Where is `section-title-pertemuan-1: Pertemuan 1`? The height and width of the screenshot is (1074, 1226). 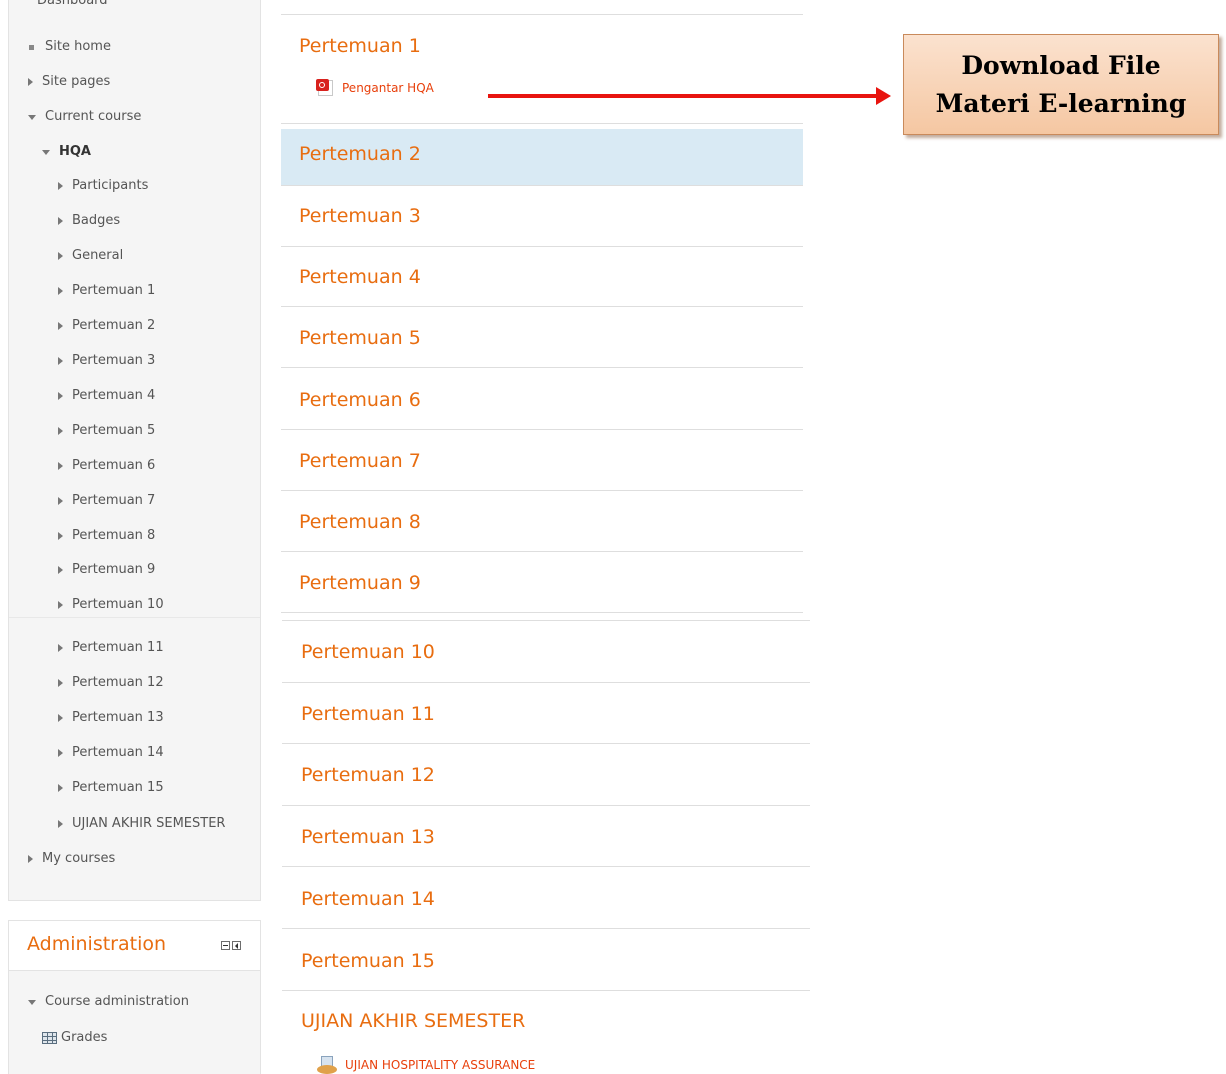 section-title-pertemuan-1: Pertemuan 1 is located at coordinates (360, 46).